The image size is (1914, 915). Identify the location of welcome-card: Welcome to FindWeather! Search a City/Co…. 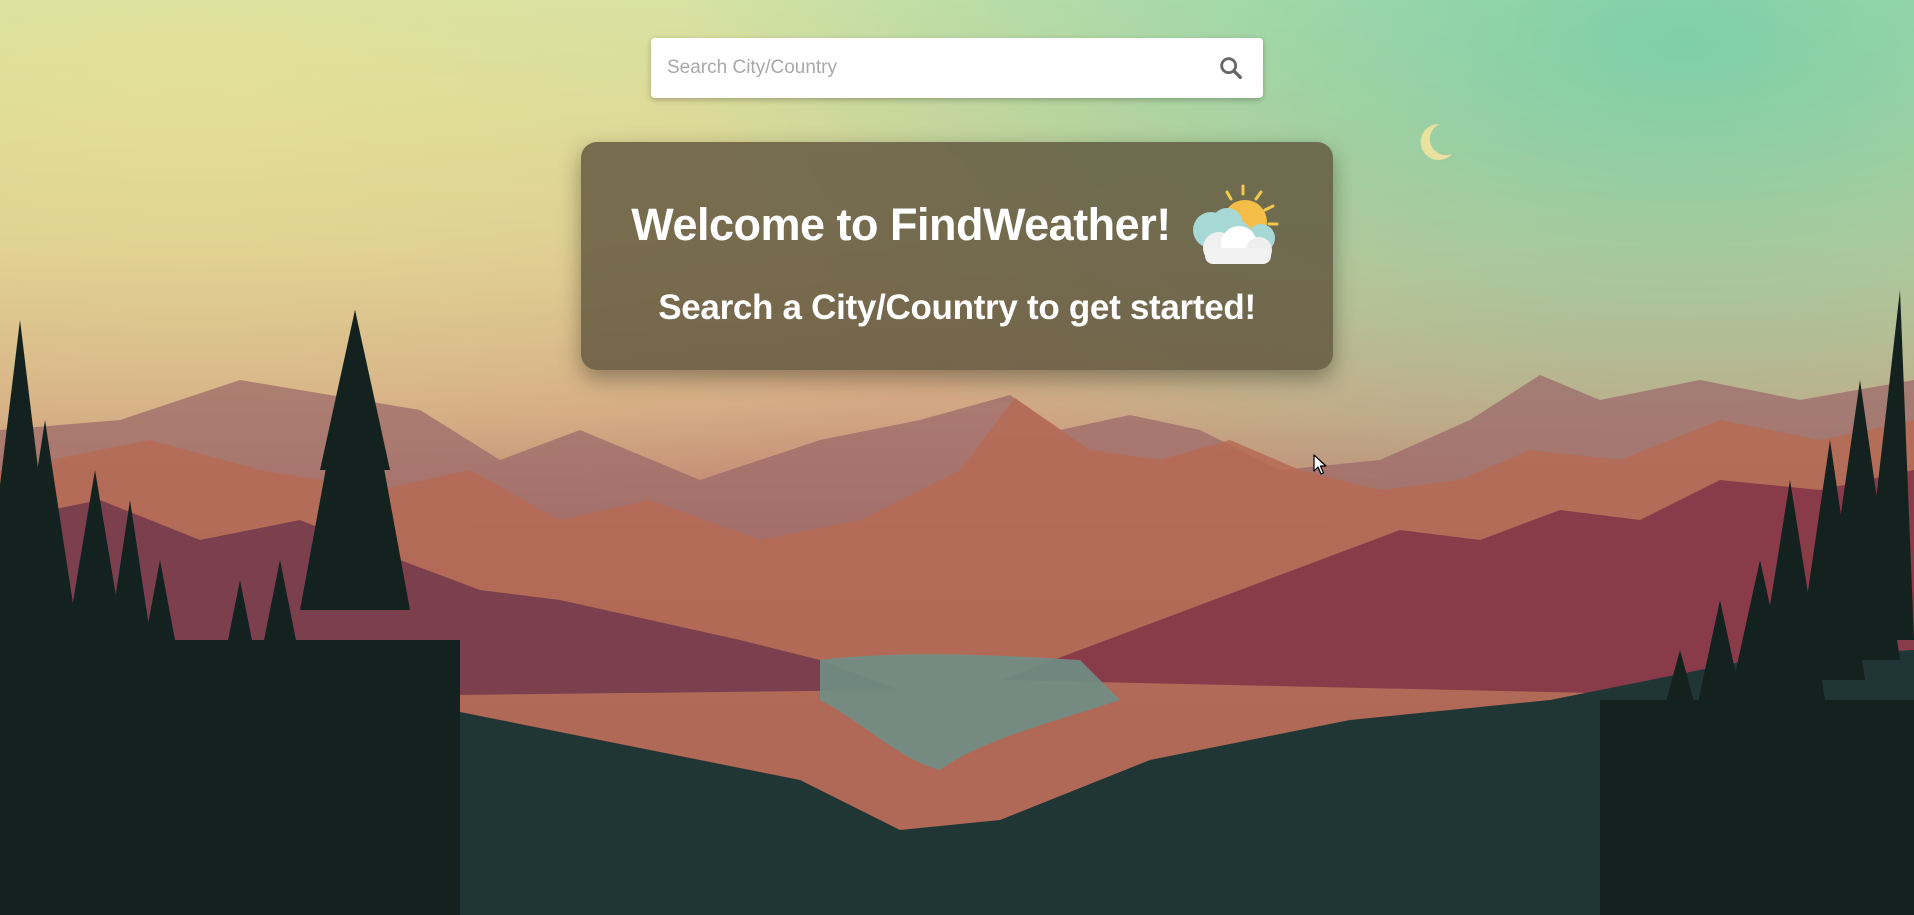
(957, 256).